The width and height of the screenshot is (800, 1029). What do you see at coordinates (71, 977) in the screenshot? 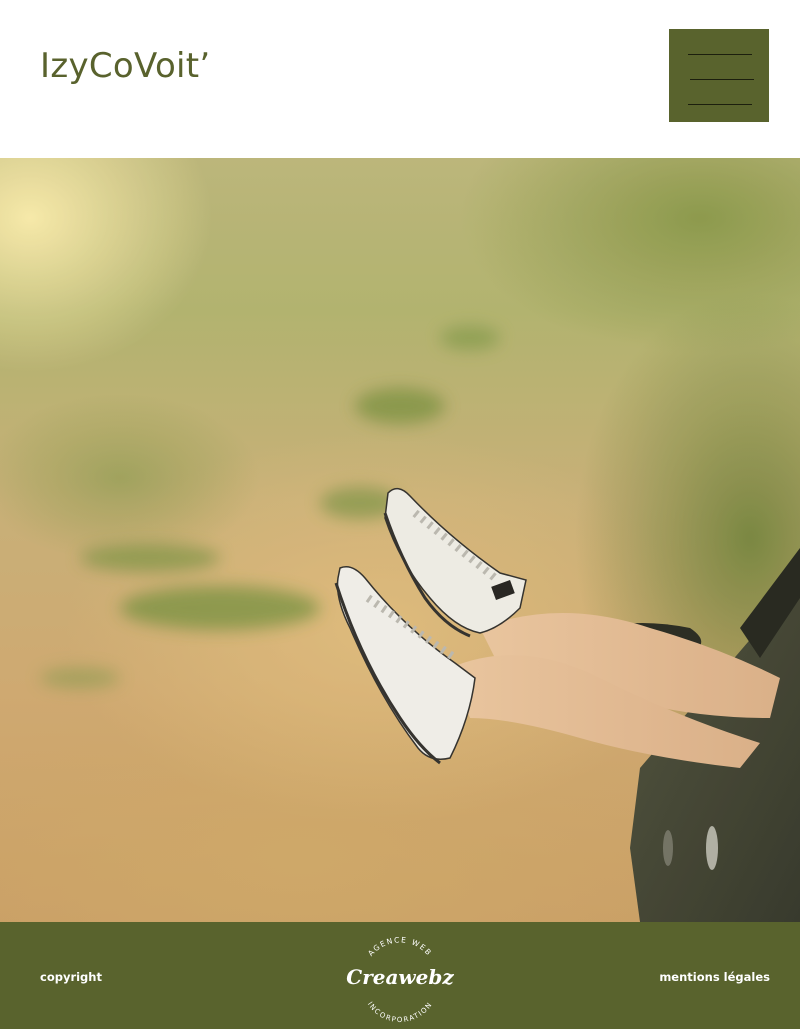
I see `copyright-link: copyright` at bounding box center [71, 977].